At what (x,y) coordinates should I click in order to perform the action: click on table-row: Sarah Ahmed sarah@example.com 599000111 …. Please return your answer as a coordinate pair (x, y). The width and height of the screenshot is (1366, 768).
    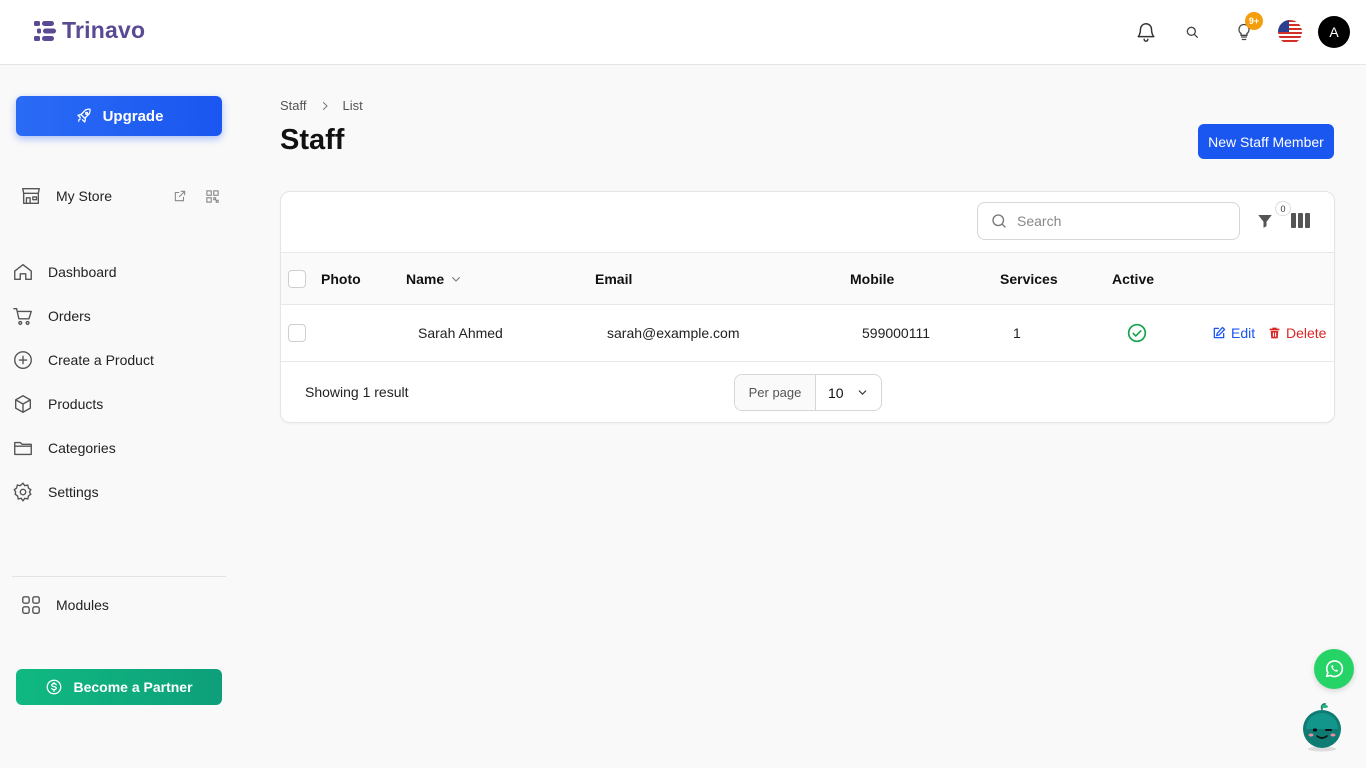
    Looking at the image, I should click on (807, 333).